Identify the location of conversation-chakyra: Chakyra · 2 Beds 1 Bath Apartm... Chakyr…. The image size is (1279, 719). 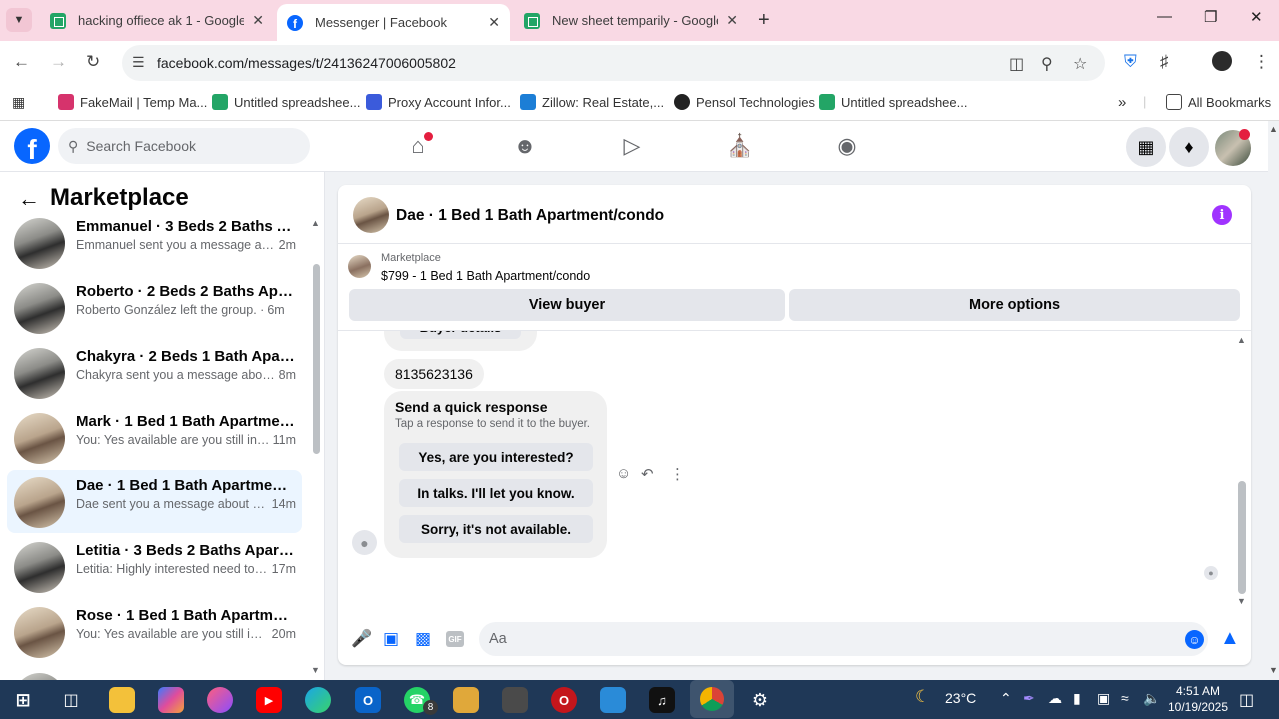
(154, 372).